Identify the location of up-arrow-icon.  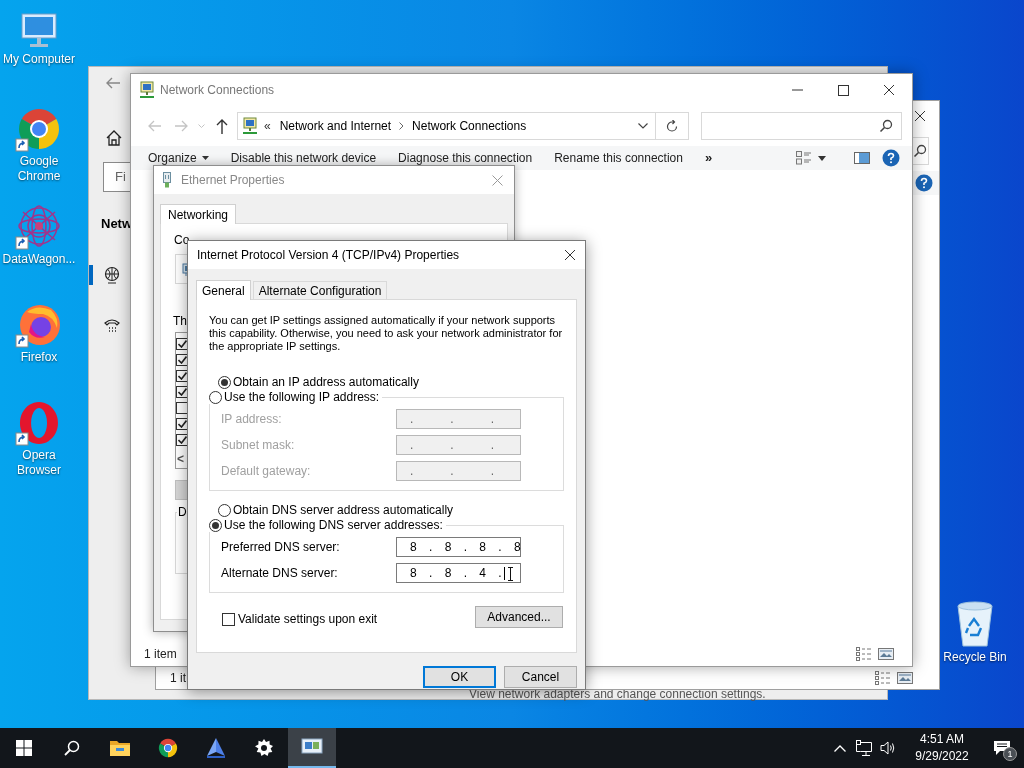
(222, 126).